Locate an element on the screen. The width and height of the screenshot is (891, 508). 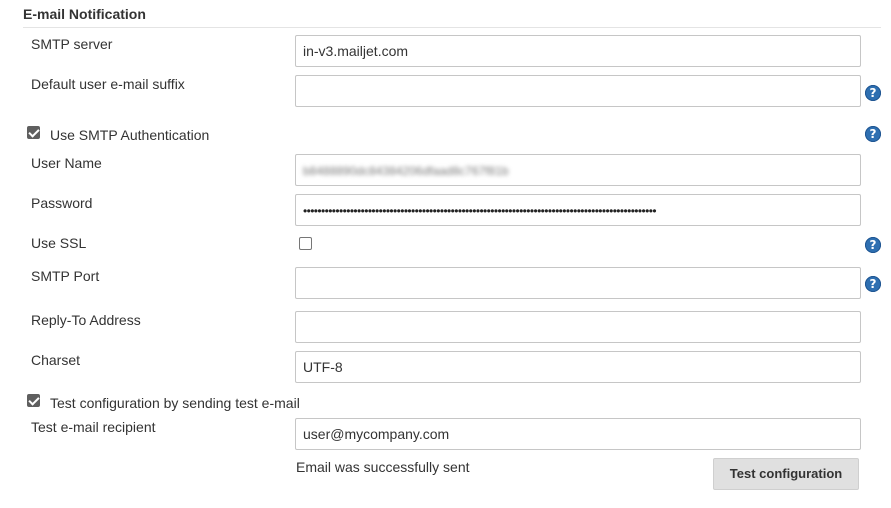
section-divider is located at coordinates (452, 27).